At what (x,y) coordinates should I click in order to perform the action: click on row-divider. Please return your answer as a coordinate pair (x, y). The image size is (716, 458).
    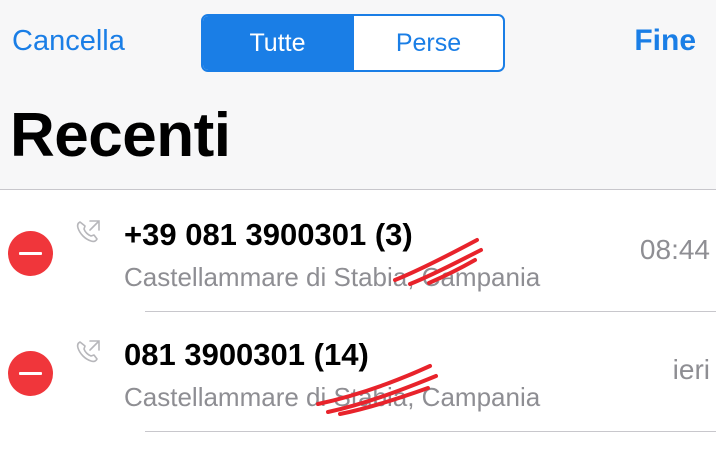
    Looking at the image, I should click on (430, 431).